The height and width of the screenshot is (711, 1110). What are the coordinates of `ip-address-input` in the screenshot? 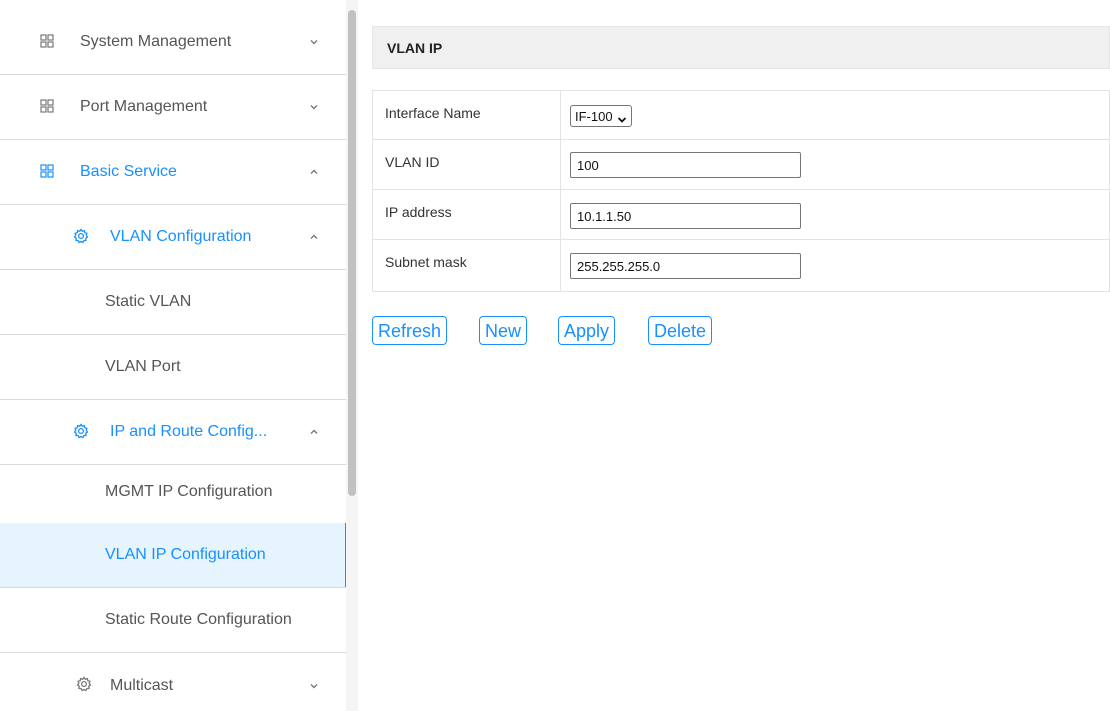 It's located at (685, 216).